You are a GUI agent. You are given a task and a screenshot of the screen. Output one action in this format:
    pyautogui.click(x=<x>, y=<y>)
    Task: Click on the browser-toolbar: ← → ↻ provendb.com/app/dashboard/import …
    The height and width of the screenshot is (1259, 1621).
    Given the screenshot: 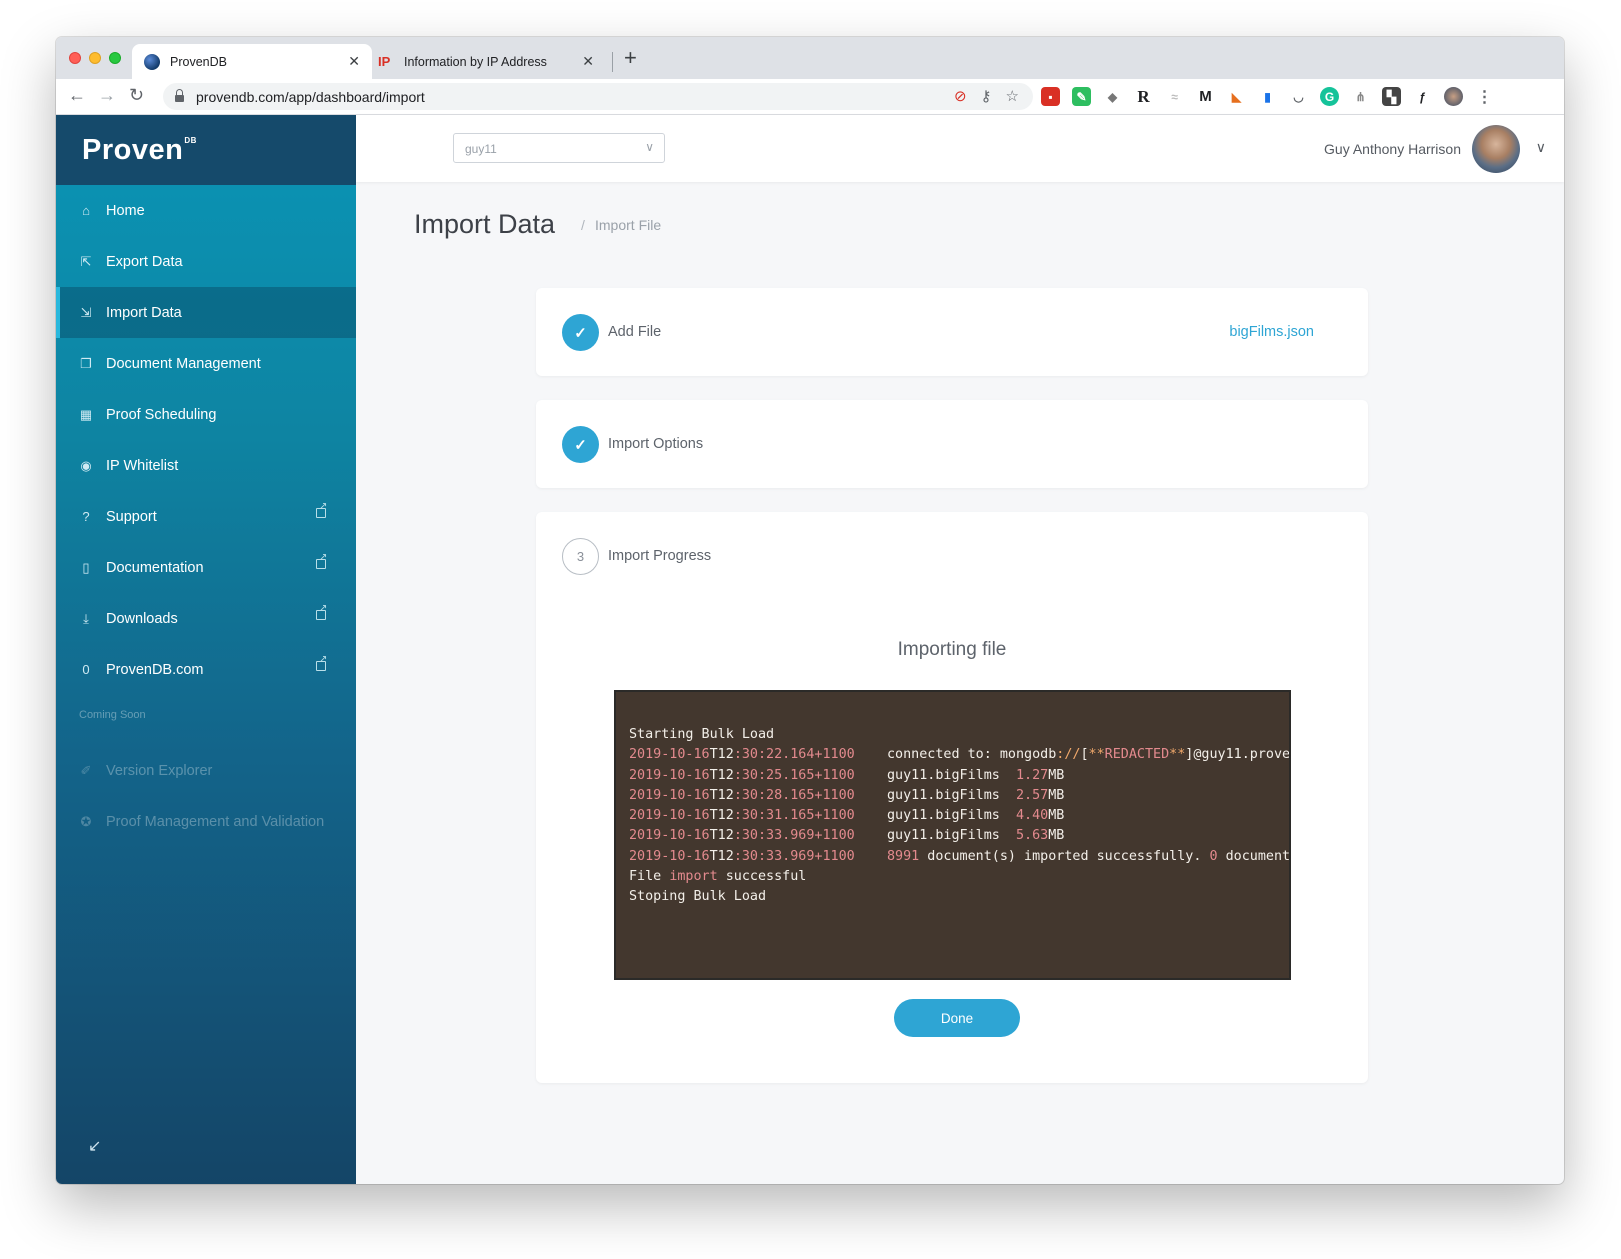 What is the action you would take?
    pyautogui.click(x=810, y=97)
    